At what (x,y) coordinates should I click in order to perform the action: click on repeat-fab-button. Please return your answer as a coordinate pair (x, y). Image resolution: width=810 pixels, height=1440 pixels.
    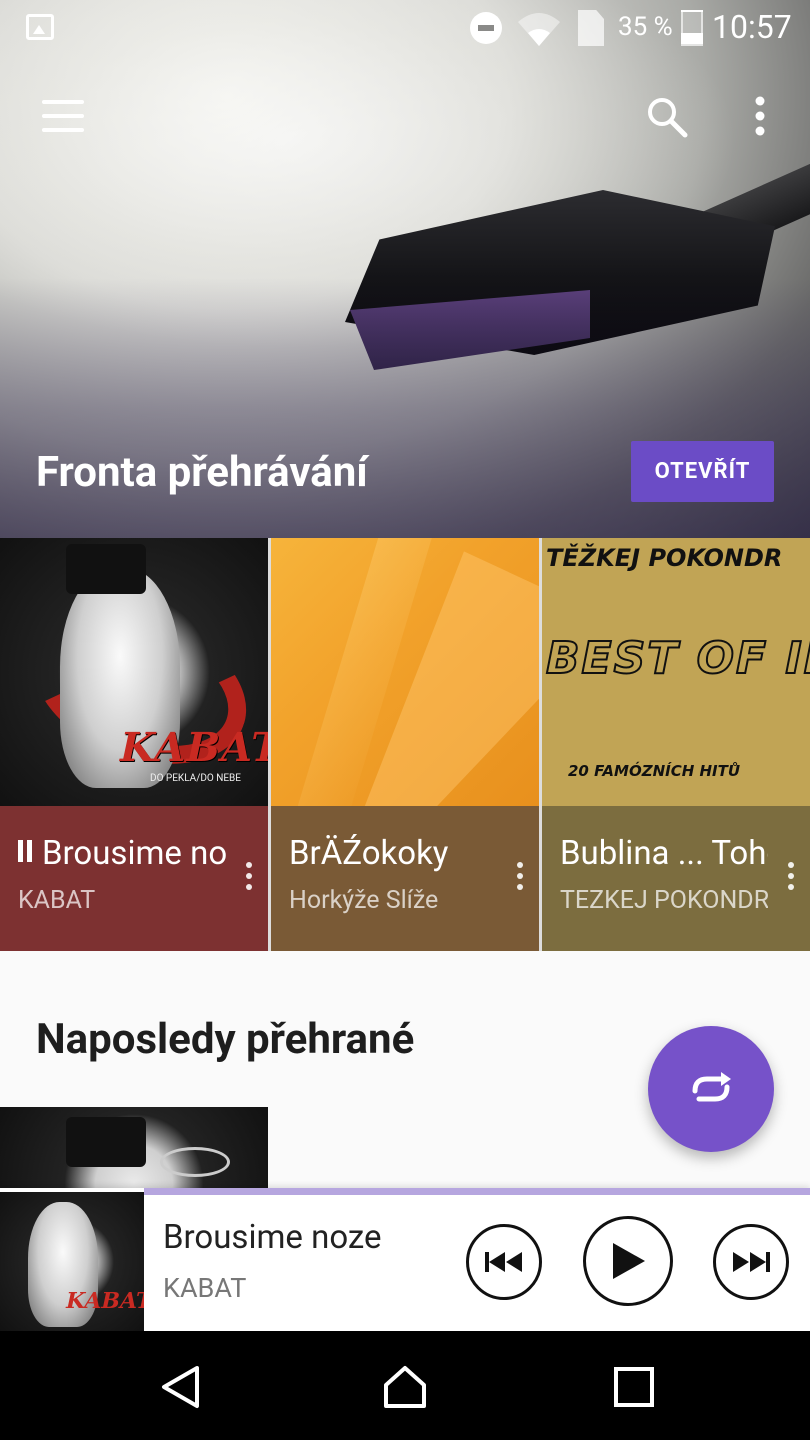
    Looking at the image, I should click on (711, 1089).